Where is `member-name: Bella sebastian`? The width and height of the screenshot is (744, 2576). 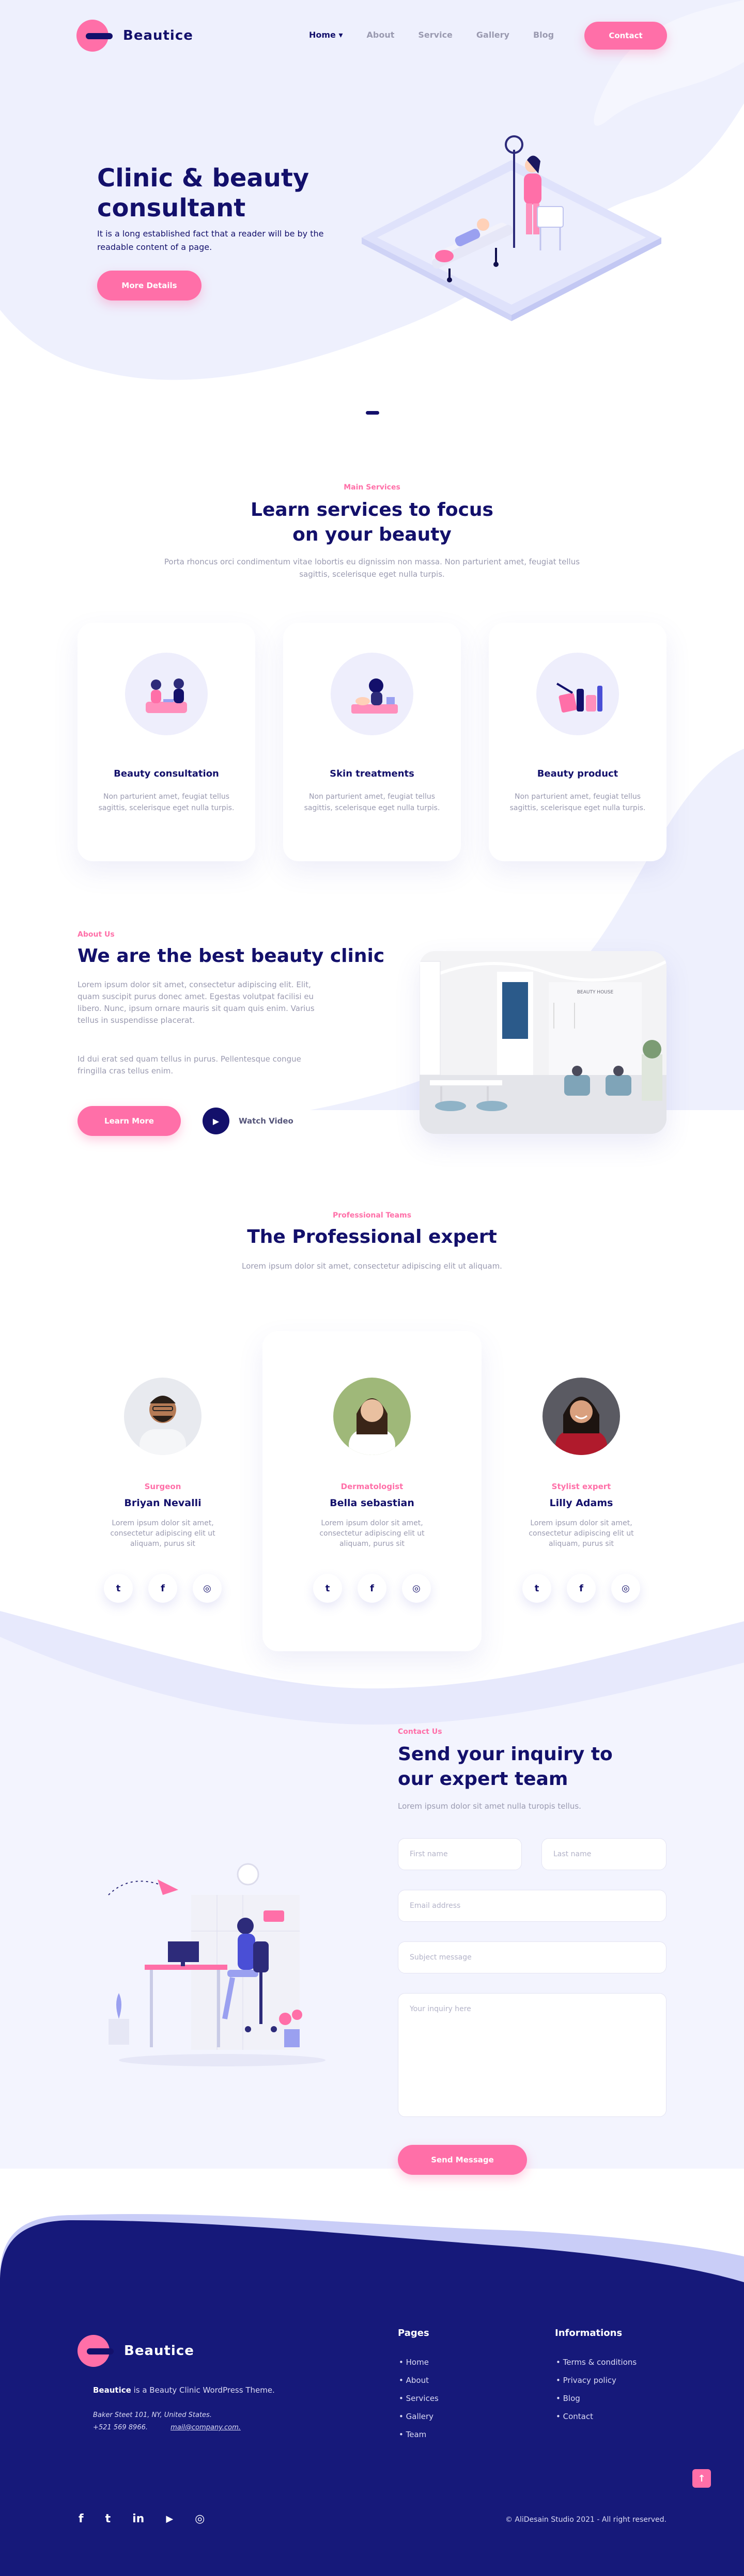 member-name: Bella sebastian is located at coordinates (372, 1503).